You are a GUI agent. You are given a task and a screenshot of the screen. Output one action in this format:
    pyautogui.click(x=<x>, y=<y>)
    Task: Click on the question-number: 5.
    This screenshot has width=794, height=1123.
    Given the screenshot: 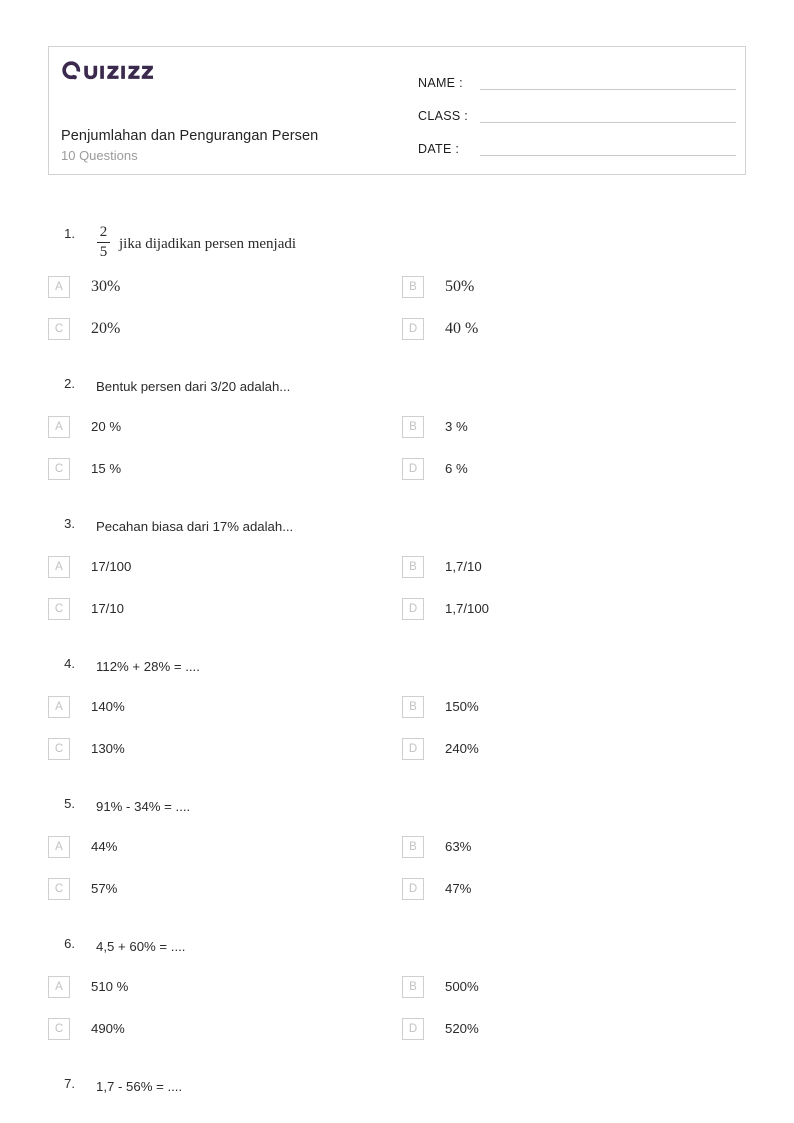 What is the action you would take?
    pyautogui.click(x=69, y=803)
    